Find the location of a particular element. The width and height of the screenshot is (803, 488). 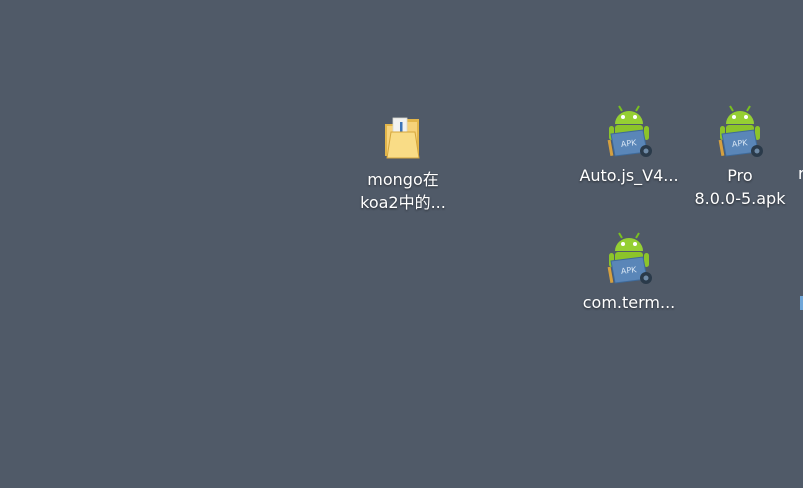

desktop-icon-pro-apk: APK Pro 8.0.0-5.apk is located at coordinates (740, 157).